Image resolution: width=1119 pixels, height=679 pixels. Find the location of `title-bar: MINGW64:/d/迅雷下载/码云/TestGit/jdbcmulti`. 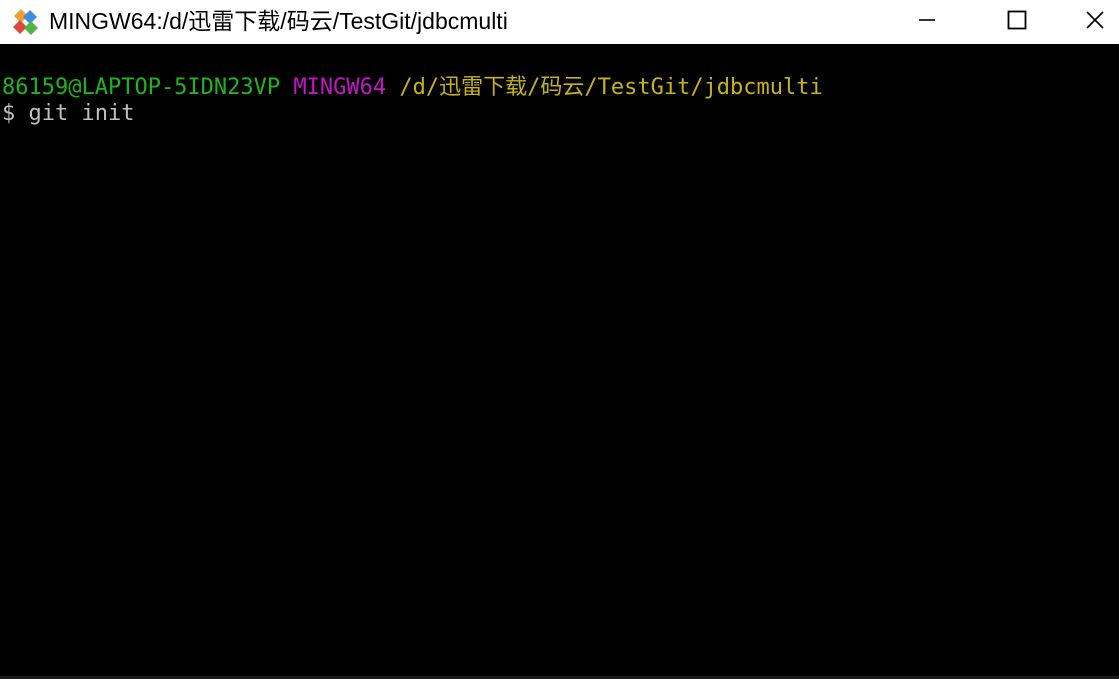

title-bar: MINGW64:/d/迅雷下载/码云/TestGit/jdbcmulti is located at coordinates (559, 22).